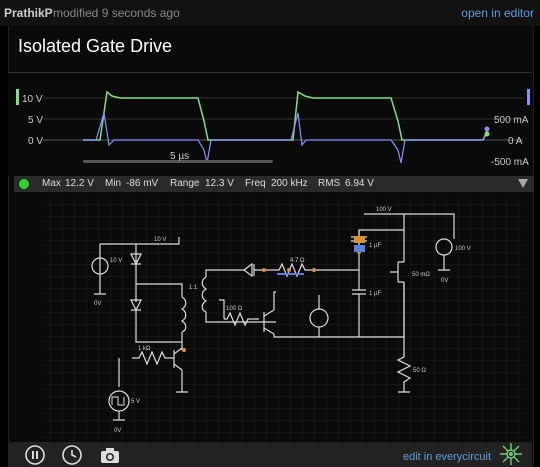 The image size is (540, 467). I want to click on label-mosfet: 50 mΩ, so click(421, 275).